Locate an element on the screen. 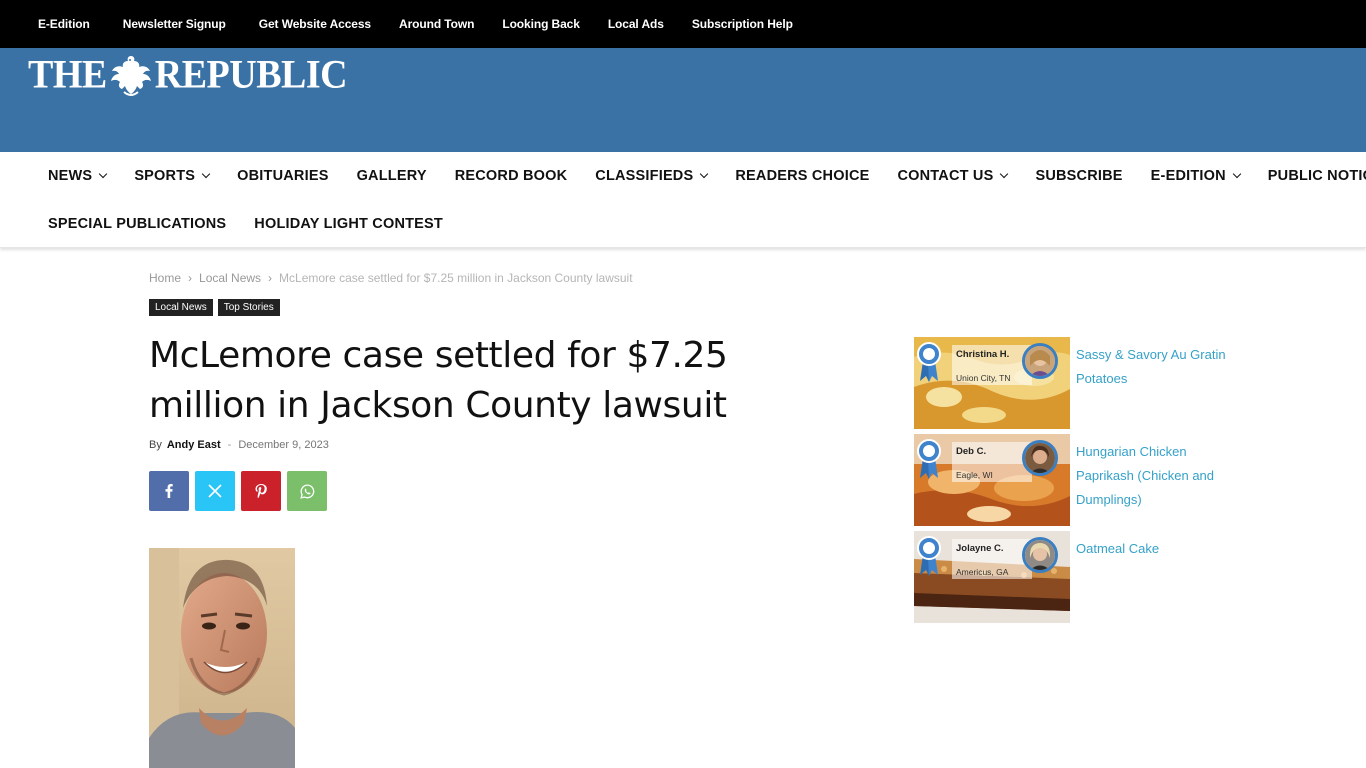  eagle-emblem-icon is located at coordinates (130, 76).